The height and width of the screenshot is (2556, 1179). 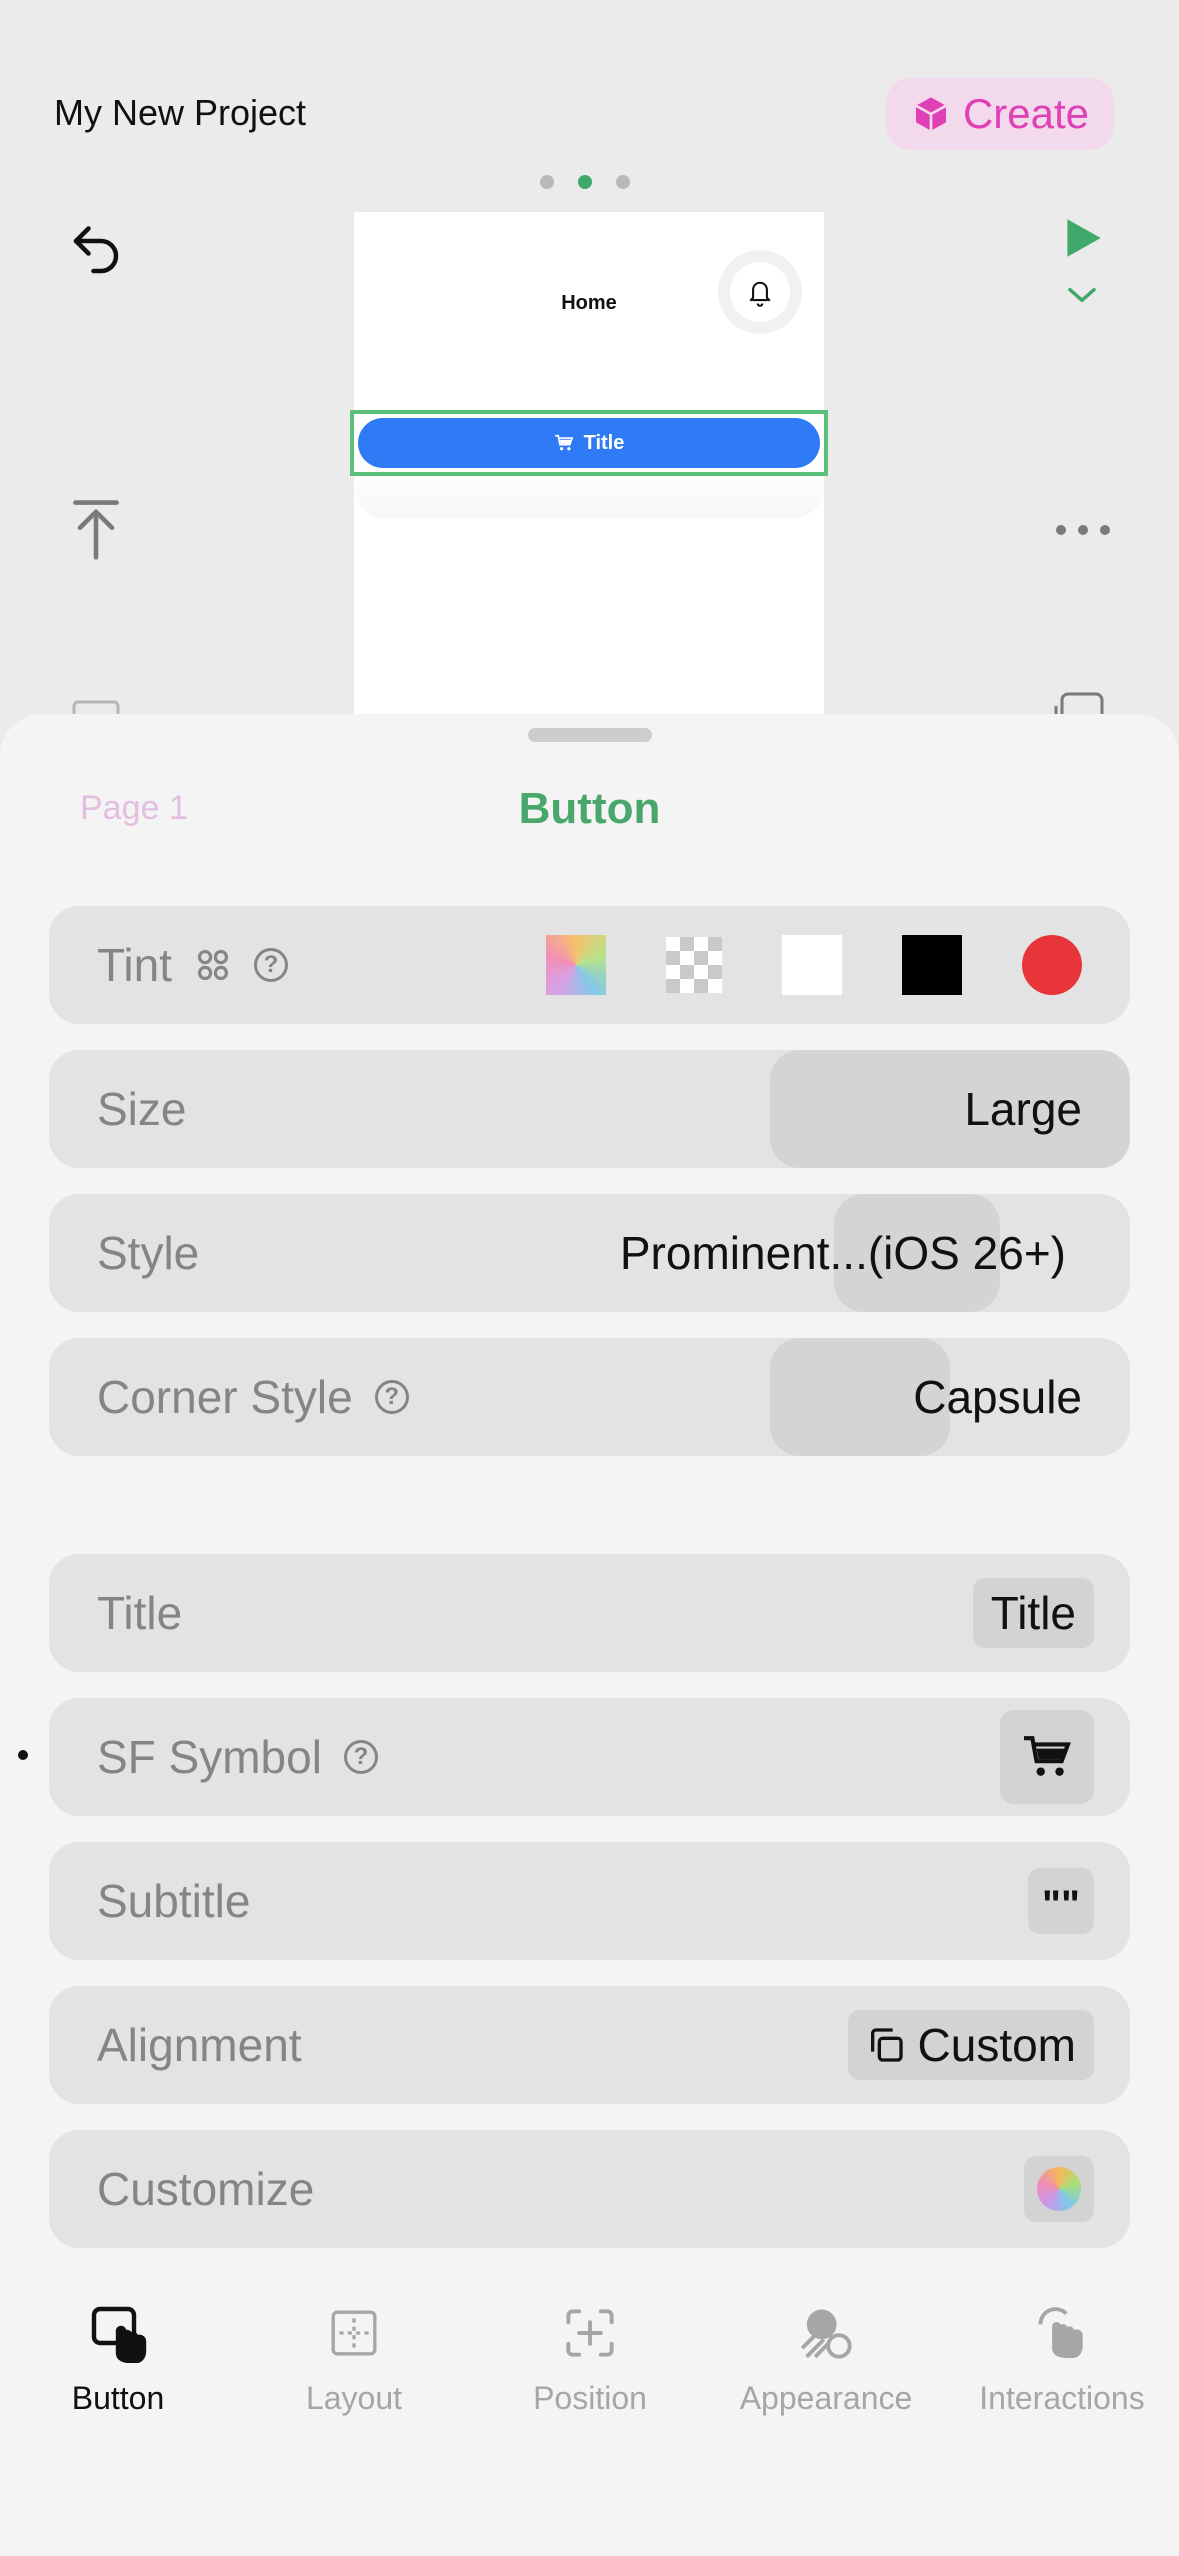 I want to click on customize-row: Customize, so click(x=589, y=2189).